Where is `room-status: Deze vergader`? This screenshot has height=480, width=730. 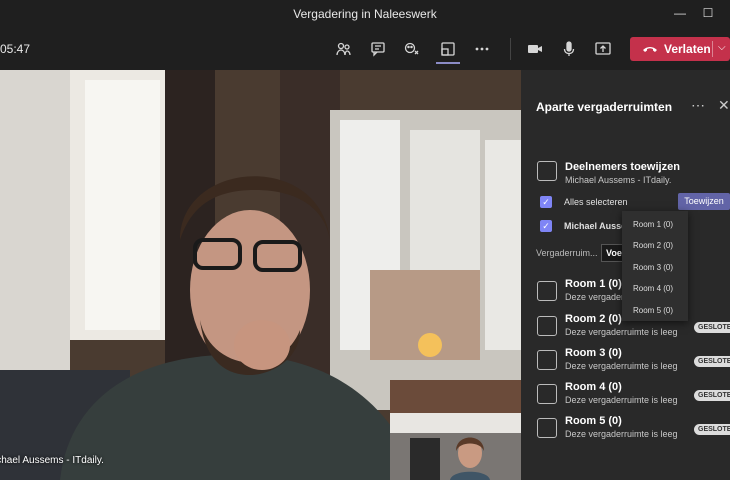 room-status: Deze vergader is located at coordinates (595, 297).